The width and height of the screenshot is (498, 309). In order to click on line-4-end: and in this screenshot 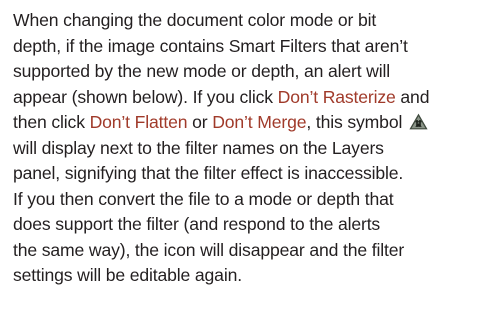, I will do `click(412, 96)`.